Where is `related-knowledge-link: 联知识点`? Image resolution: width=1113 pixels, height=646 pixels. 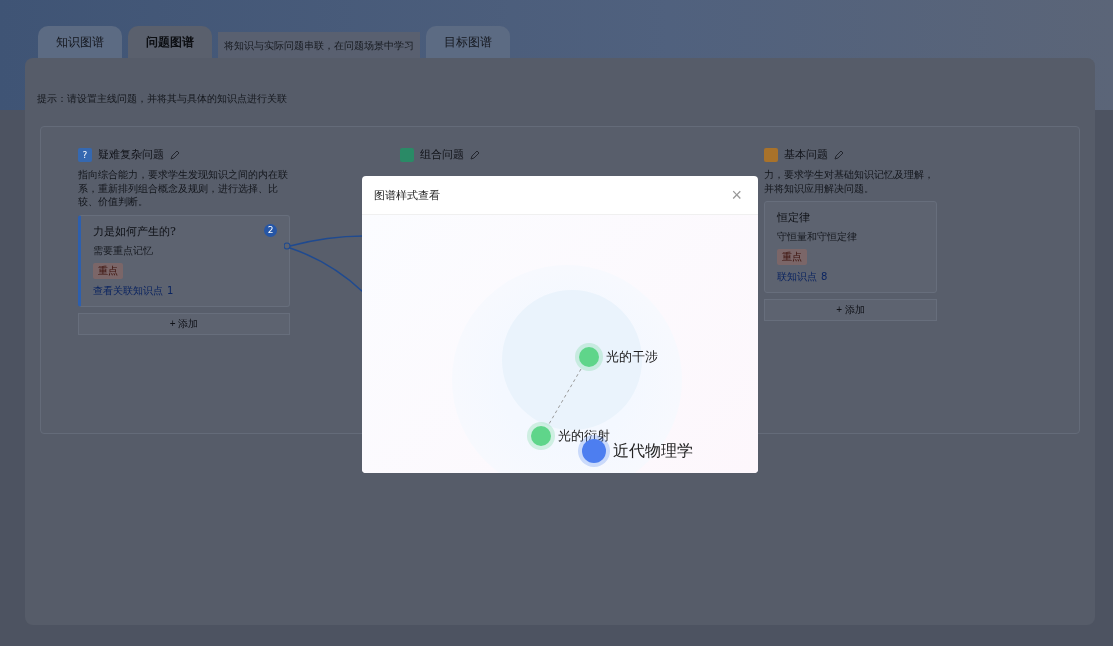 related-knowledge-link: 联知识点 is located at coordinates (797, 277).